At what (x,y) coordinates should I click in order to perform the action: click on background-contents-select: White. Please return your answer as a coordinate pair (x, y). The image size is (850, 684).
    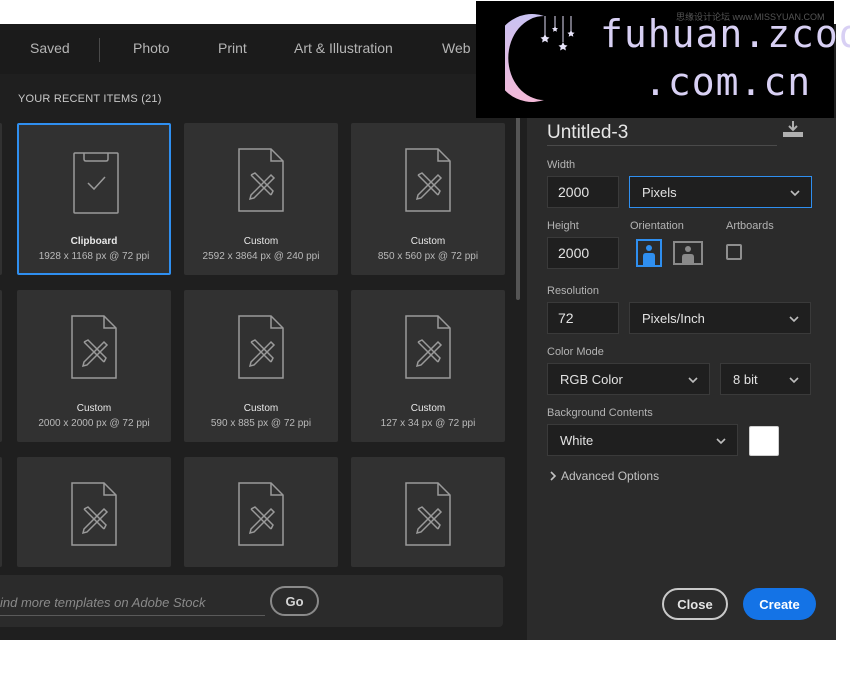
    Looking at the image, I should click on (642, 440).